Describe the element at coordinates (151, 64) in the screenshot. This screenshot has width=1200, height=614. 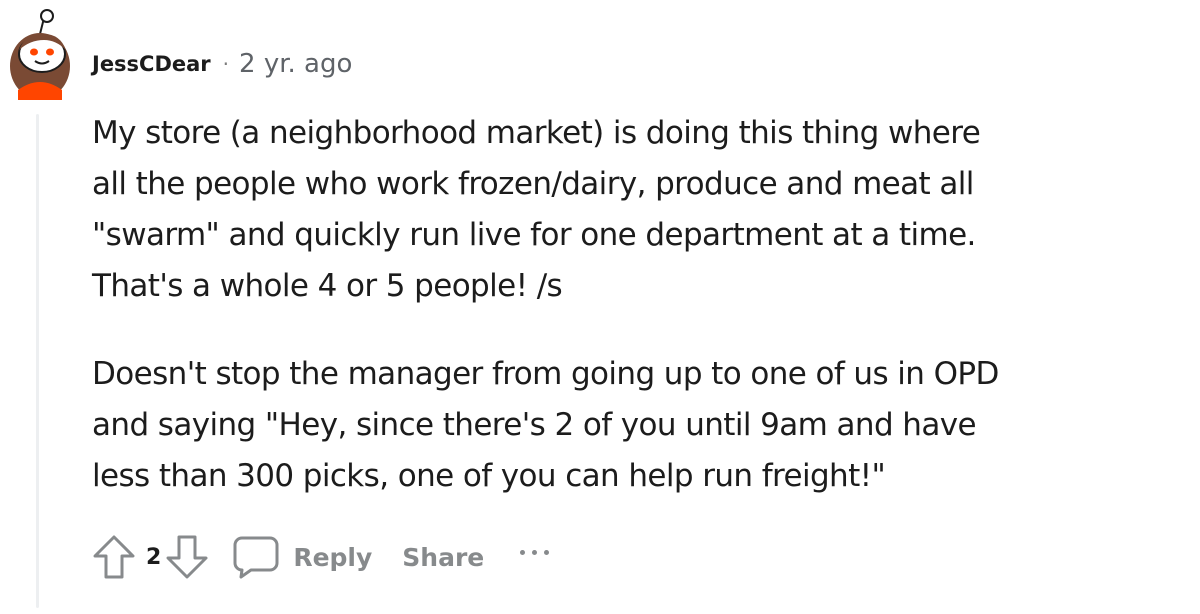
I see `author-username: JessCDear` at that location.